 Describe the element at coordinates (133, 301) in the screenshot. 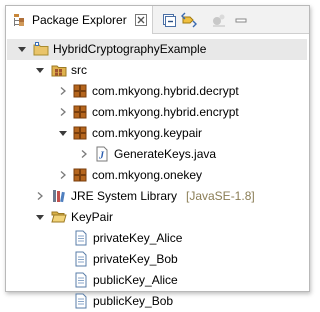

I see `file-label: publicKey_Bob` at that location.